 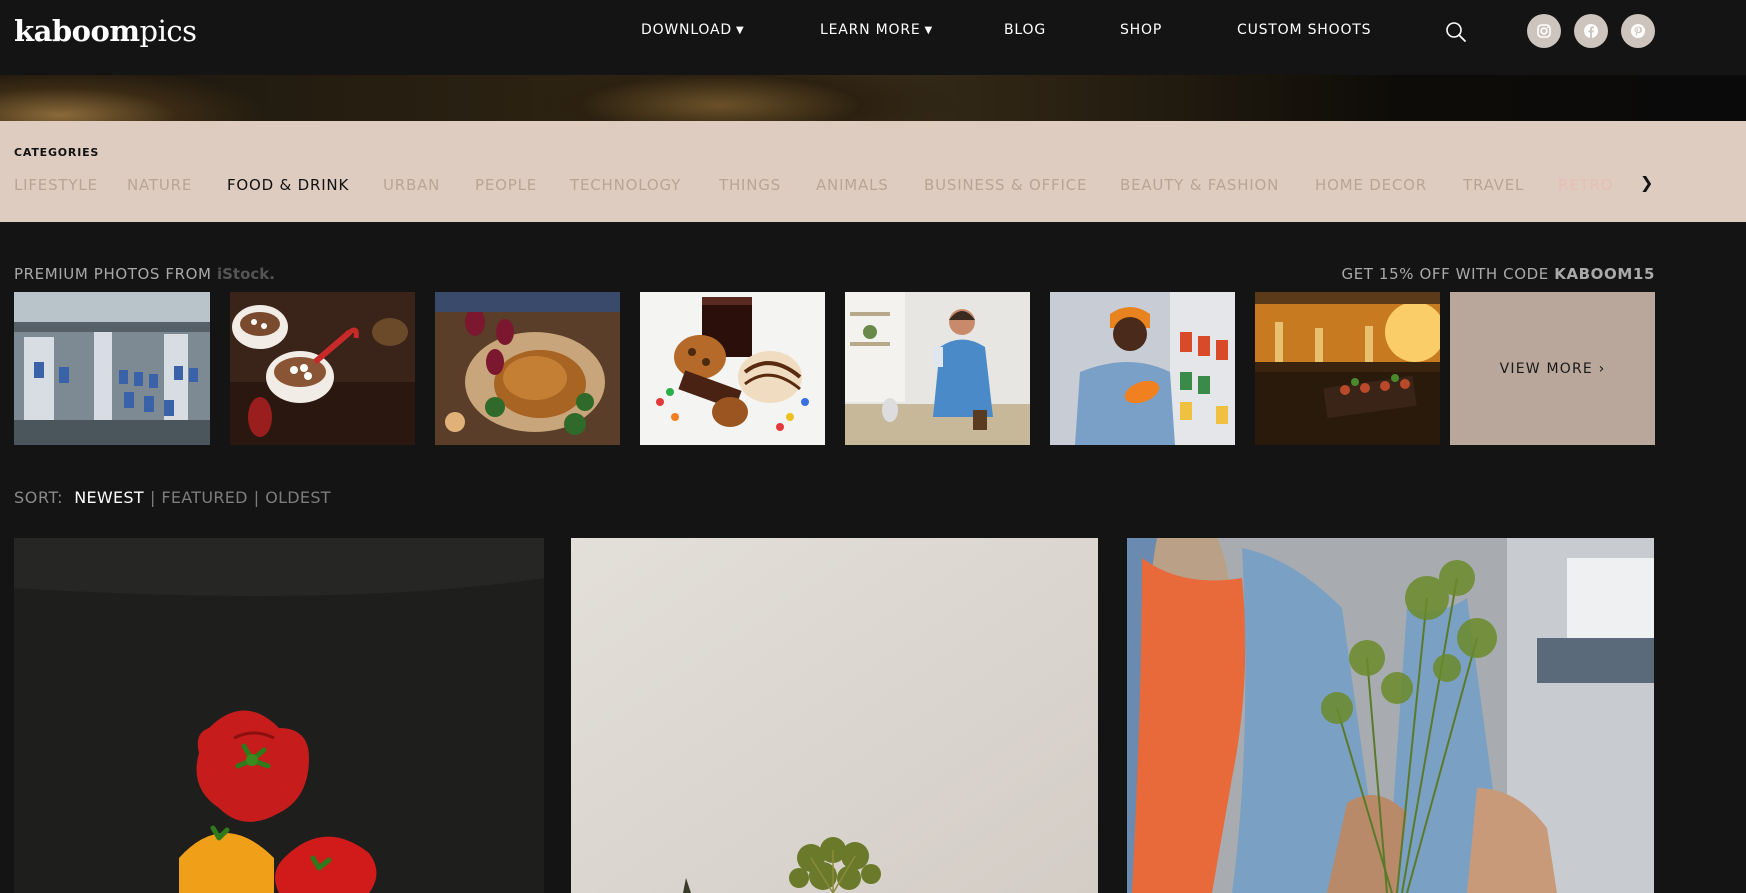 What do you see at coordinates (1025, 30) in the screenshot?
I see `nav-blog: BLOG` at bounding box center [1025, 30].